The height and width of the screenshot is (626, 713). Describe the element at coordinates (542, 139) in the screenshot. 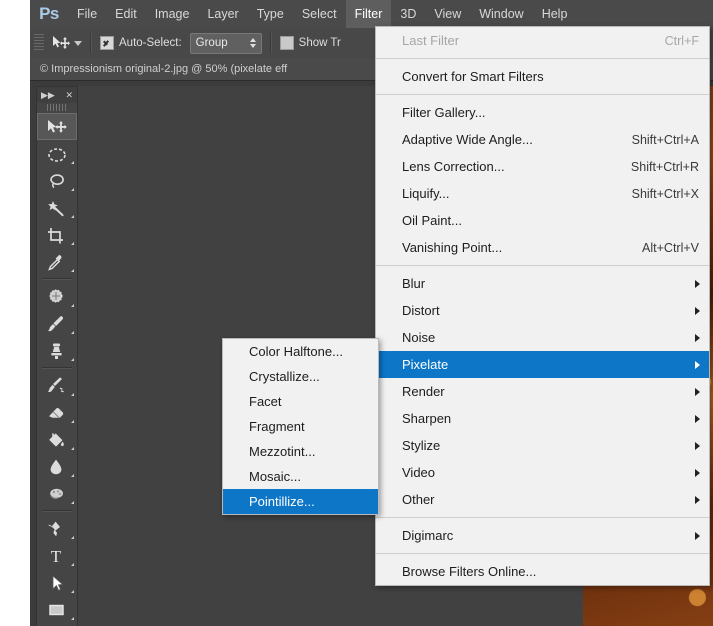

I see `filter-menu-item-adaptive-wide-angle: Adaptive Wide Angle... Shift+Ctrl+A` at that location.